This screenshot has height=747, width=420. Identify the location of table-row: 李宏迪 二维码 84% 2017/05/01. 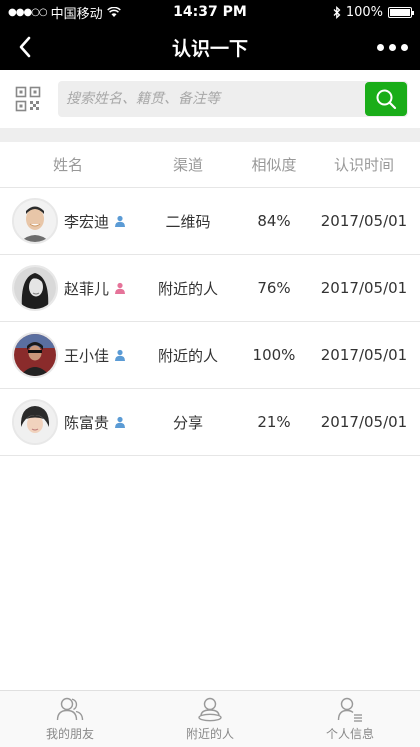
(210, 221).